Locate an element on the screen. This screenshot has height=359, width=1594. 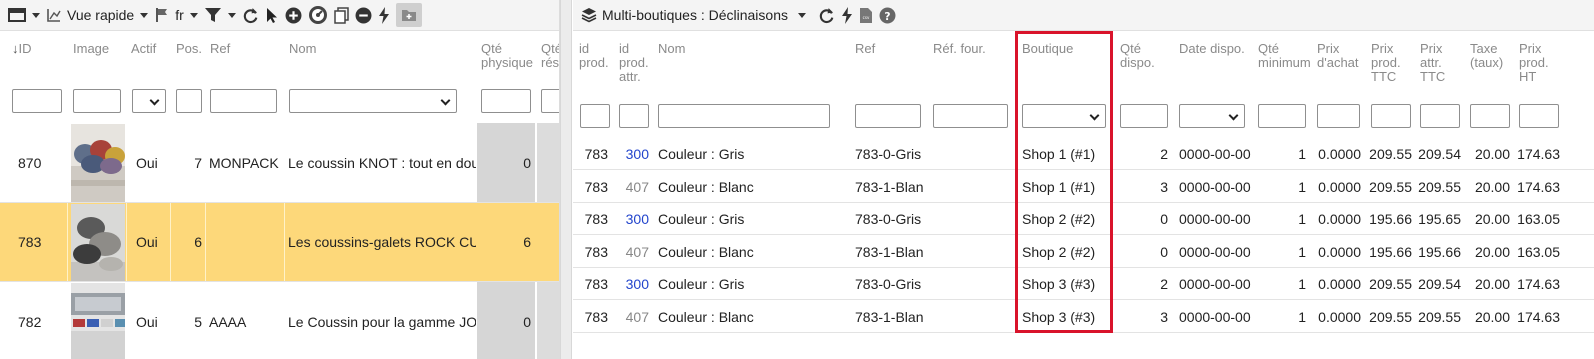
cell-prix-prod-ttc: 195.66 is located at coordinates (1390, 251).